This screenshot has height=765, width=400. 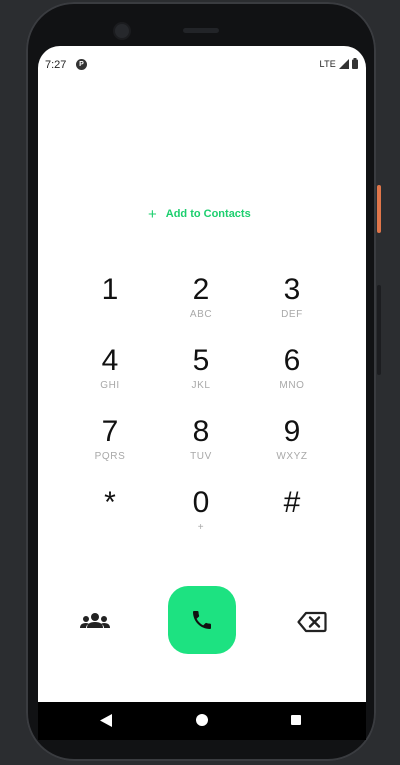 What do you see at coordinates (56, 65) in the screenshot?
I see `status-time: 7:27` at bounding box center [56, 65].